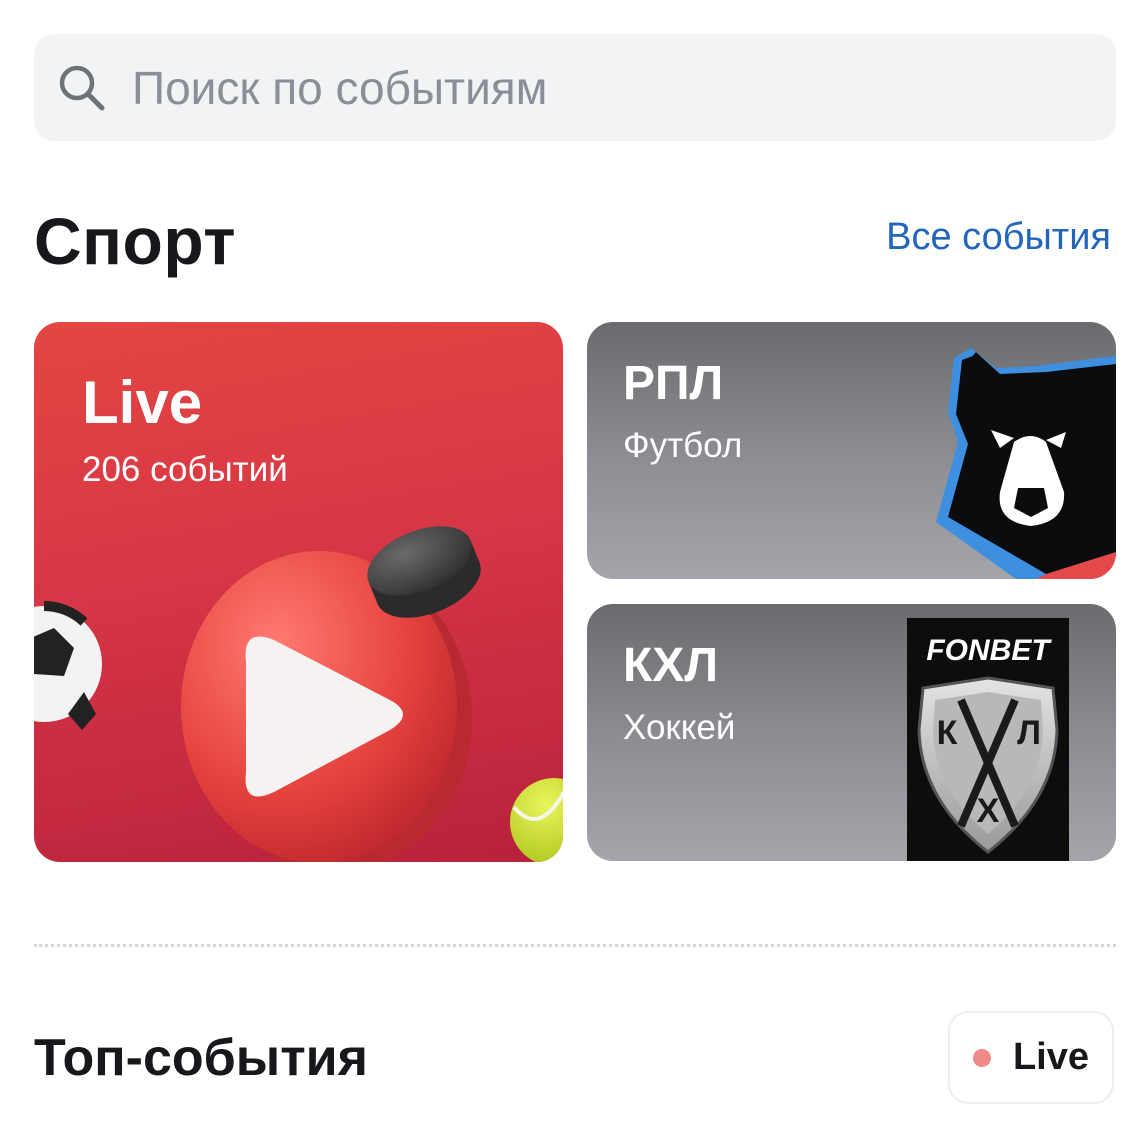  What do you see at coordinates (851, 732) in the screenshot?
I see `card-khl: КХЛ Хоккей FONBET К Л Х` at bounding box center [851, 732].